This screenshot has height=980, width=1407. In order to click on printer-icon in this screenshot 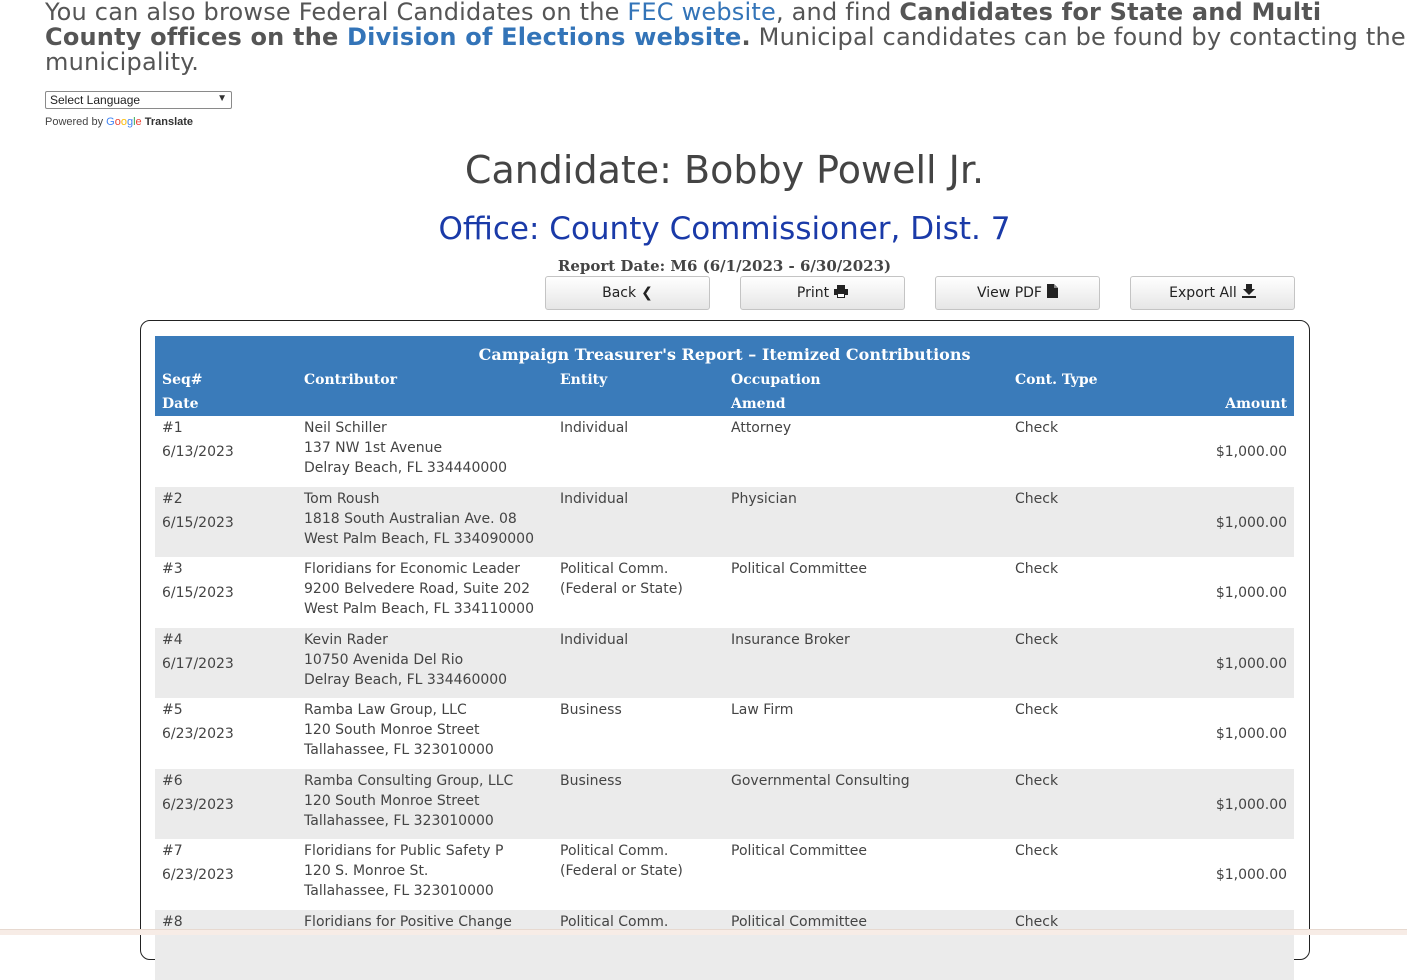, I will do `click(841, 291)`.